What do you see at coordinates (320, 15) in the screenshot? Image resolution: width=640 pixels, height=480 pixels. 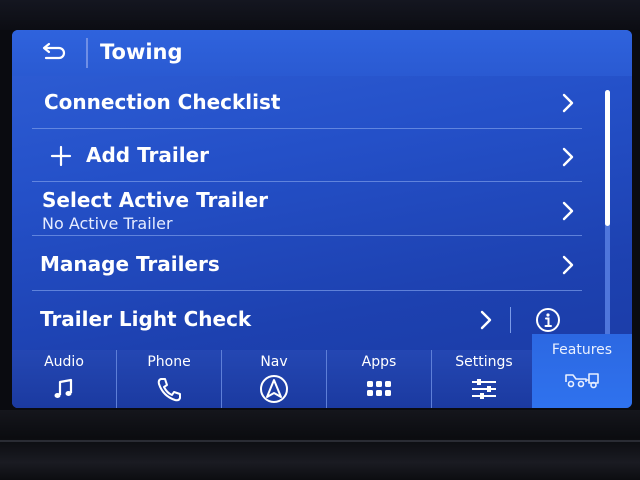 I see `bezel-top` at bounding box center [320, 15].